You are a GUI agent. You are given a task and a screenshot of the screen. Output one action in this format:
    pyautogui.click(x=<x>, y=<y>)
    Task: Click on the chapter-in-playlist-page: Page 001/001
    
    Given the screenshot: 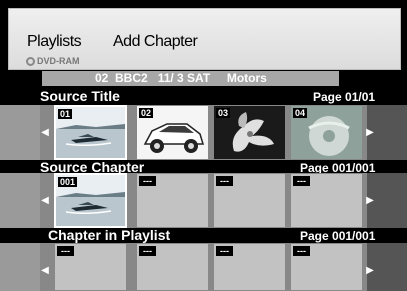 What is the action you would take?
    pyautogui.click(x=338, y=236)
    